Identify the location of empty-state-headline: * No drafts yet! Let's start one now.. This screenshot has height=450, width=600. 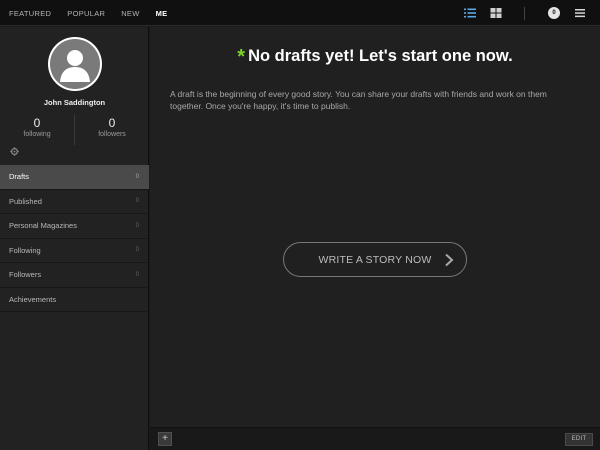
(375, 57).